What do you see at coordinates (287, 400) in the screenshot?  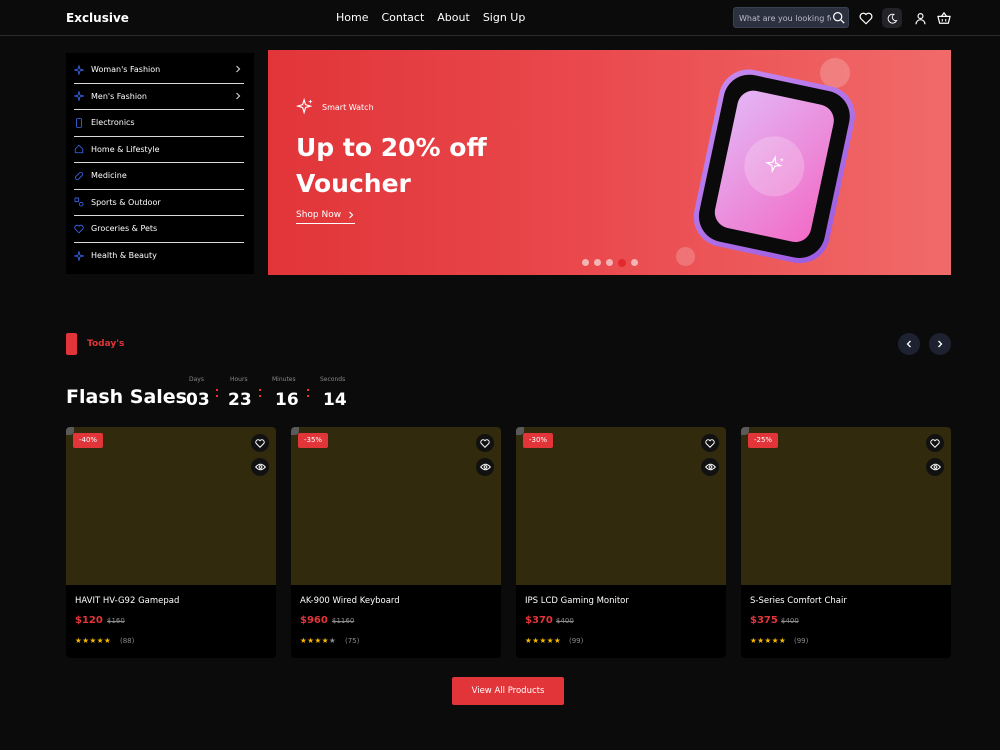 I see `countdown-value: 16` at bounding box center [287, 400].